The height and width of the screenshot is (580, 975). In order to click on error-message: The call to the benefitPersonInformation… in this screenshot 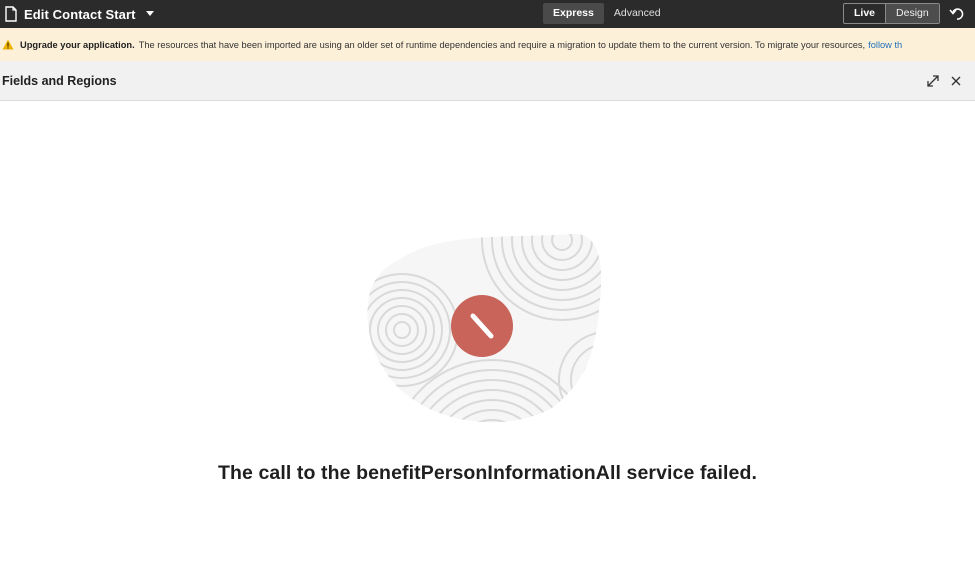, I will do `click(487, 473)`.